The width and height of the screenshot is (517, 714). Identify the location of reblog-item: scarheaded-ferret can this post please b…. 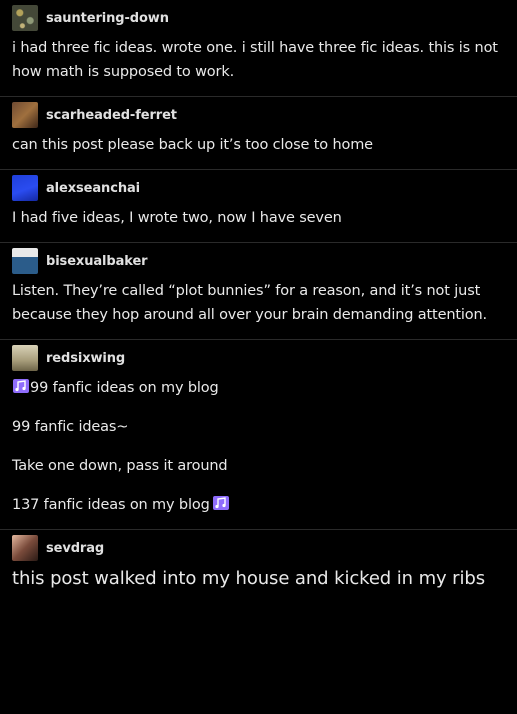
(258, 133).